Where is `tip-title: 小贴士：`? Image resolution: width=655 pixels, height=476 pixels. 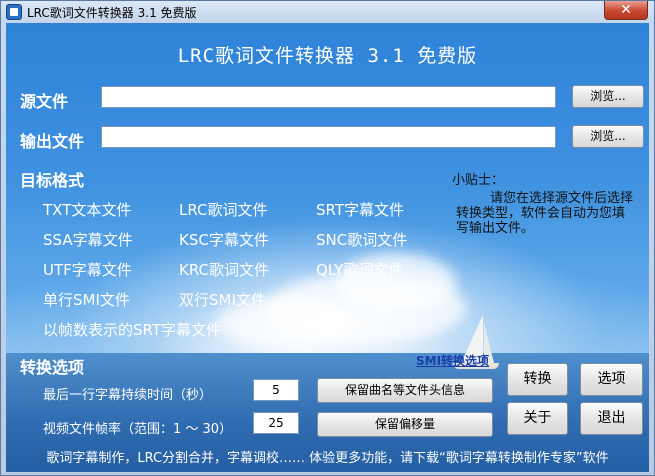
tip-title: 小贴士： is located at coordinates (478, 180).